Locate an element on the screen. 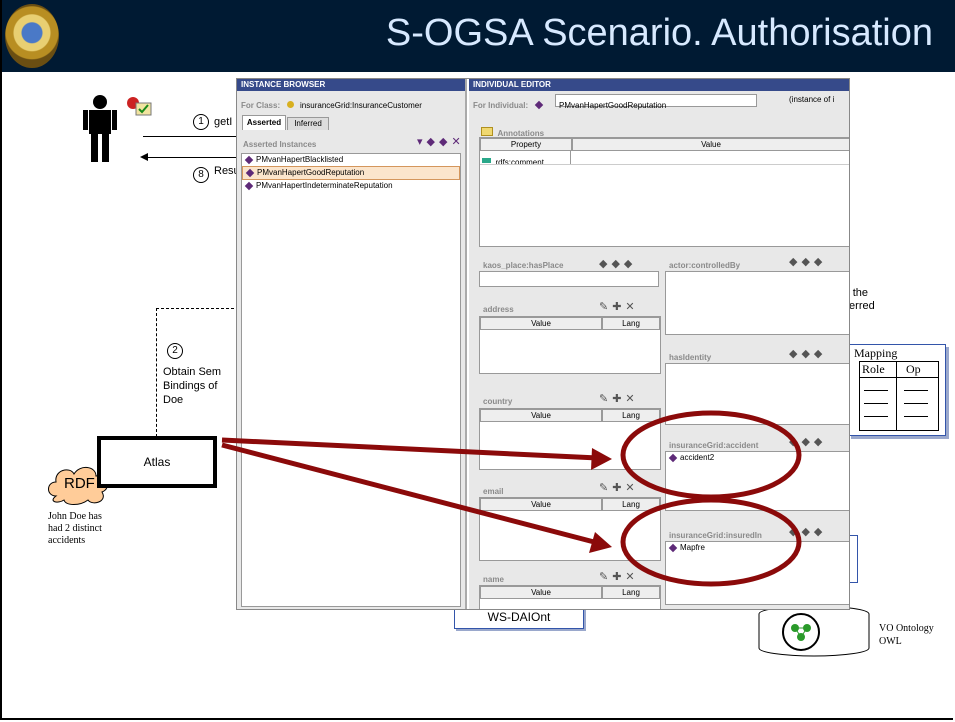 The image size is (955, 722). instance-toolbar-icons: ▾◆◆✕ is located at coordinates (441, 141).